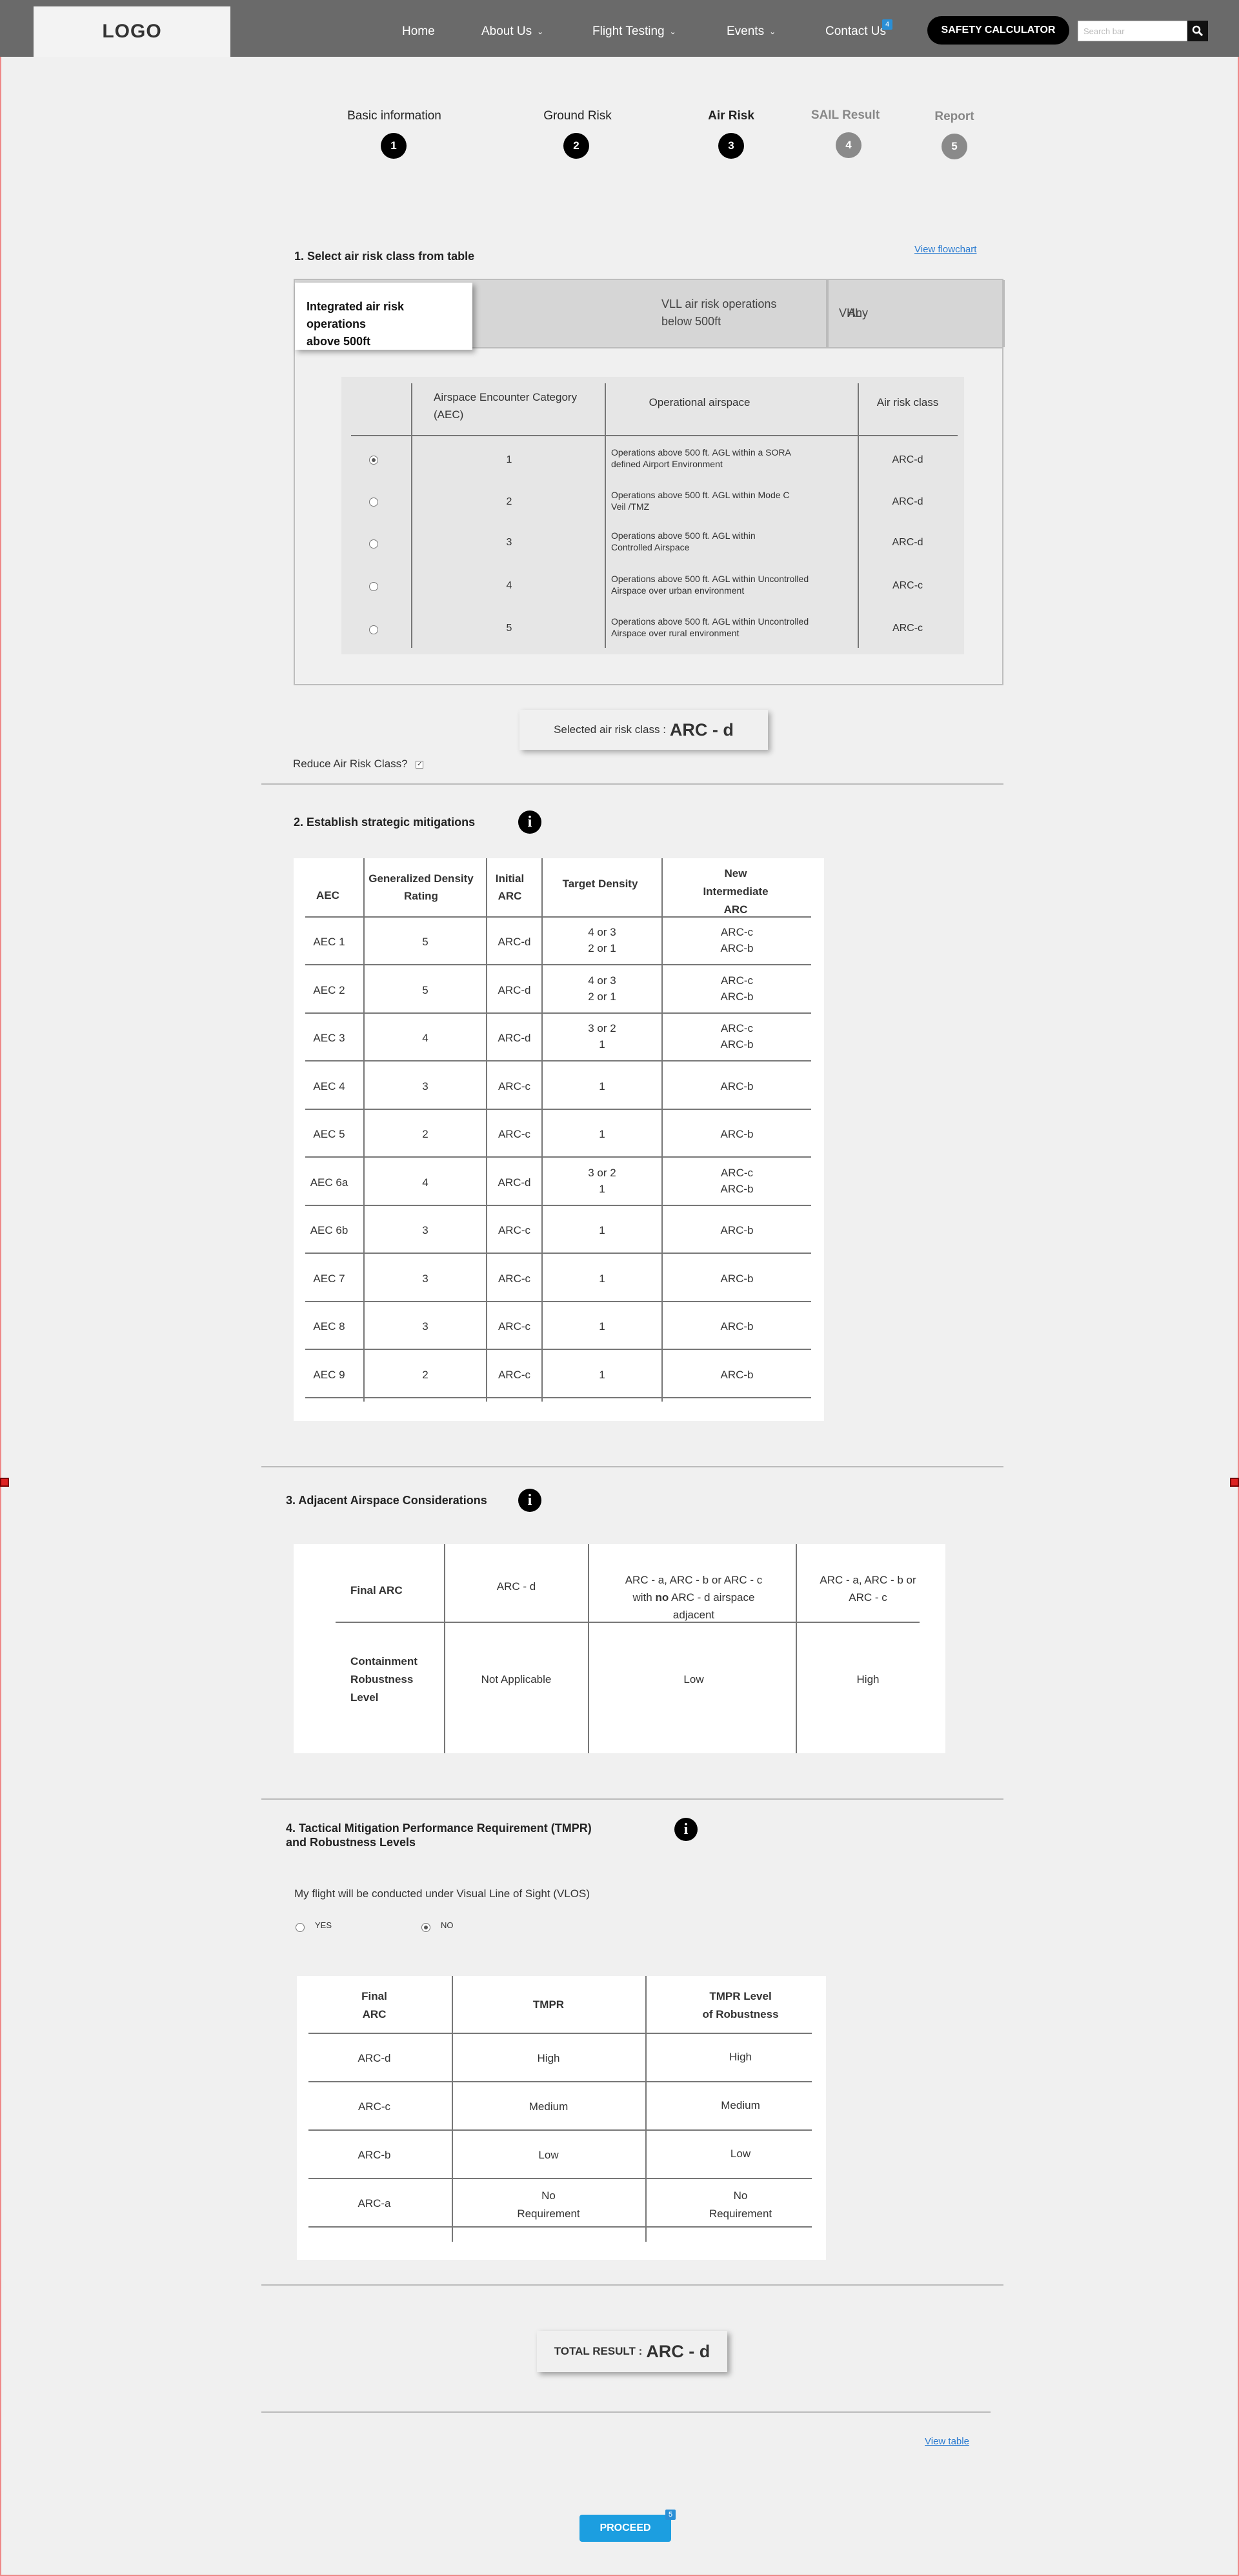 The width and height of the screenshot is (1239, 2576). Describe the element at coordinates (751, 32) in the screenshot. I see `nav-events: Events ⌄` at that location.